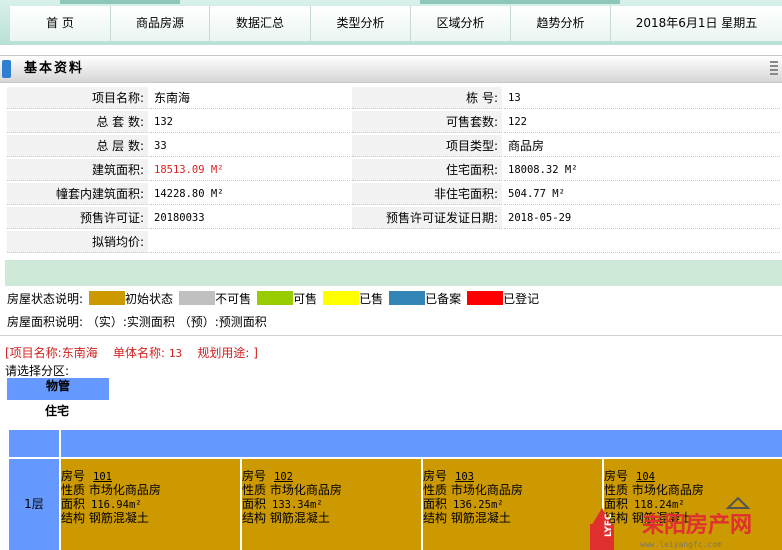 The height and width of the screenshot is (550, 782). What do you see at coordinates (305, 298) in the screenshot?
I see `legend-item-label: 可售` at bounding box center [305, 298].